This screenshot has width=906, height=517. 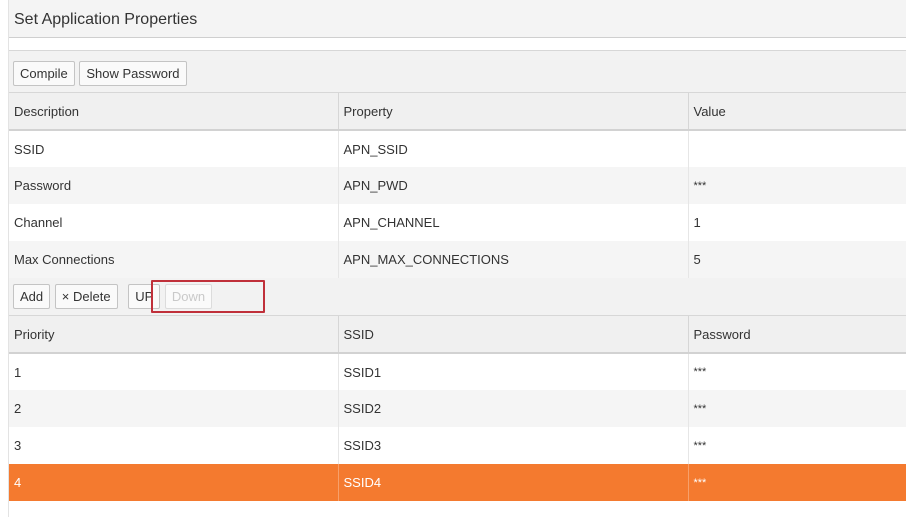 What do you see at coordinates (174, 148) in the screenshot?
I see `cell-description: SSID` at bounding box center [174, 148].